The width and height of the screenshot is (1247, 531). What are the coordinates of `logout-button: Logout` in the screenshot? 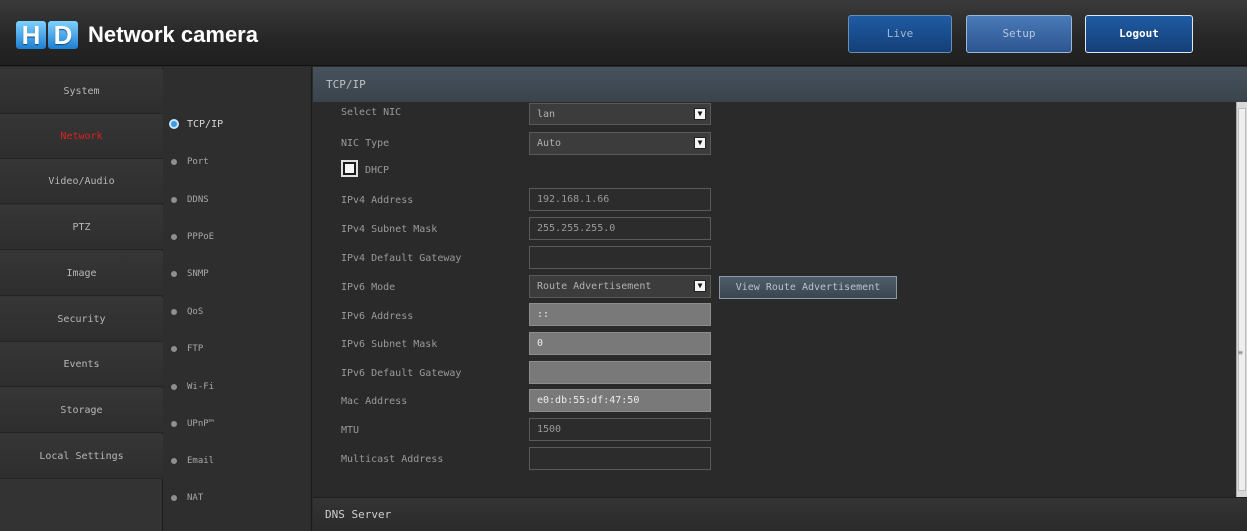 It's located at (1139, 34).